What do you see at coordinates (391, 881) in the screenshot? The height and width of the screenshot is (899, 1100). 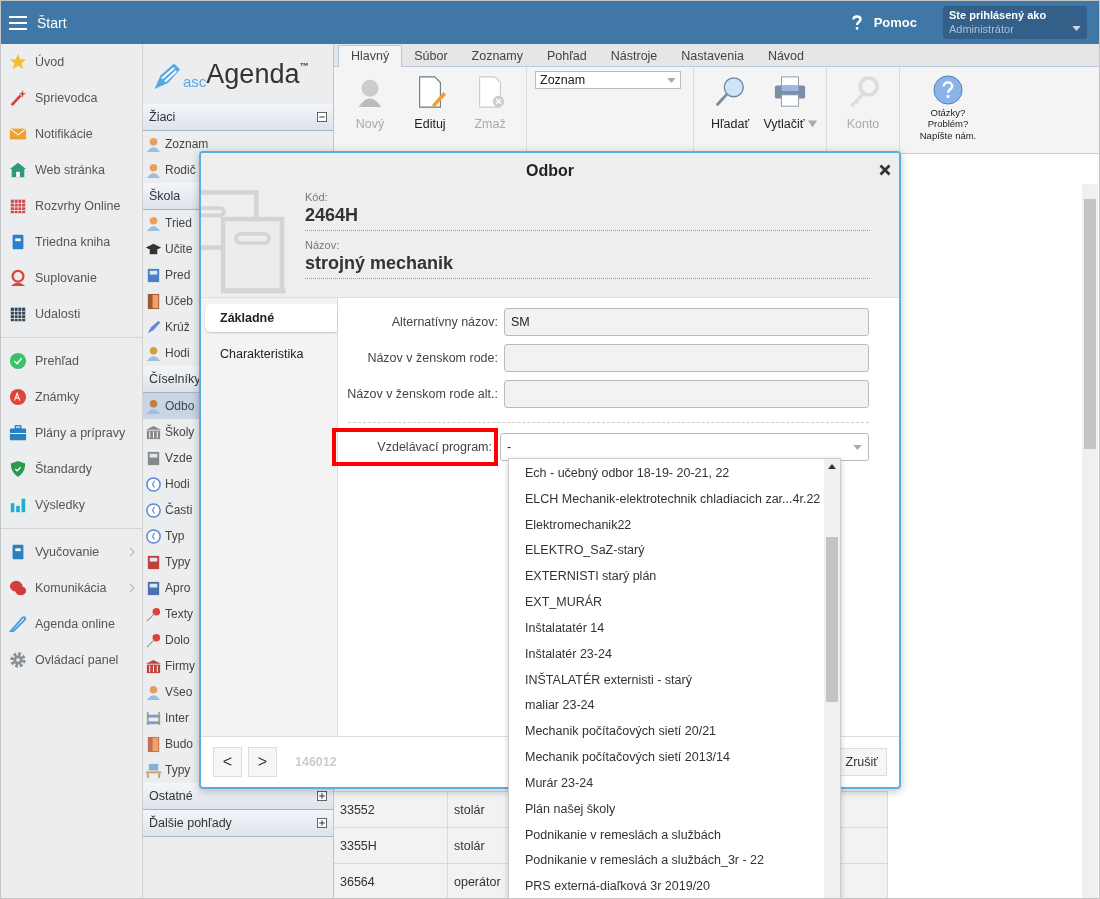 I see `table-cell: 36564` at bounding box center [391, 881].